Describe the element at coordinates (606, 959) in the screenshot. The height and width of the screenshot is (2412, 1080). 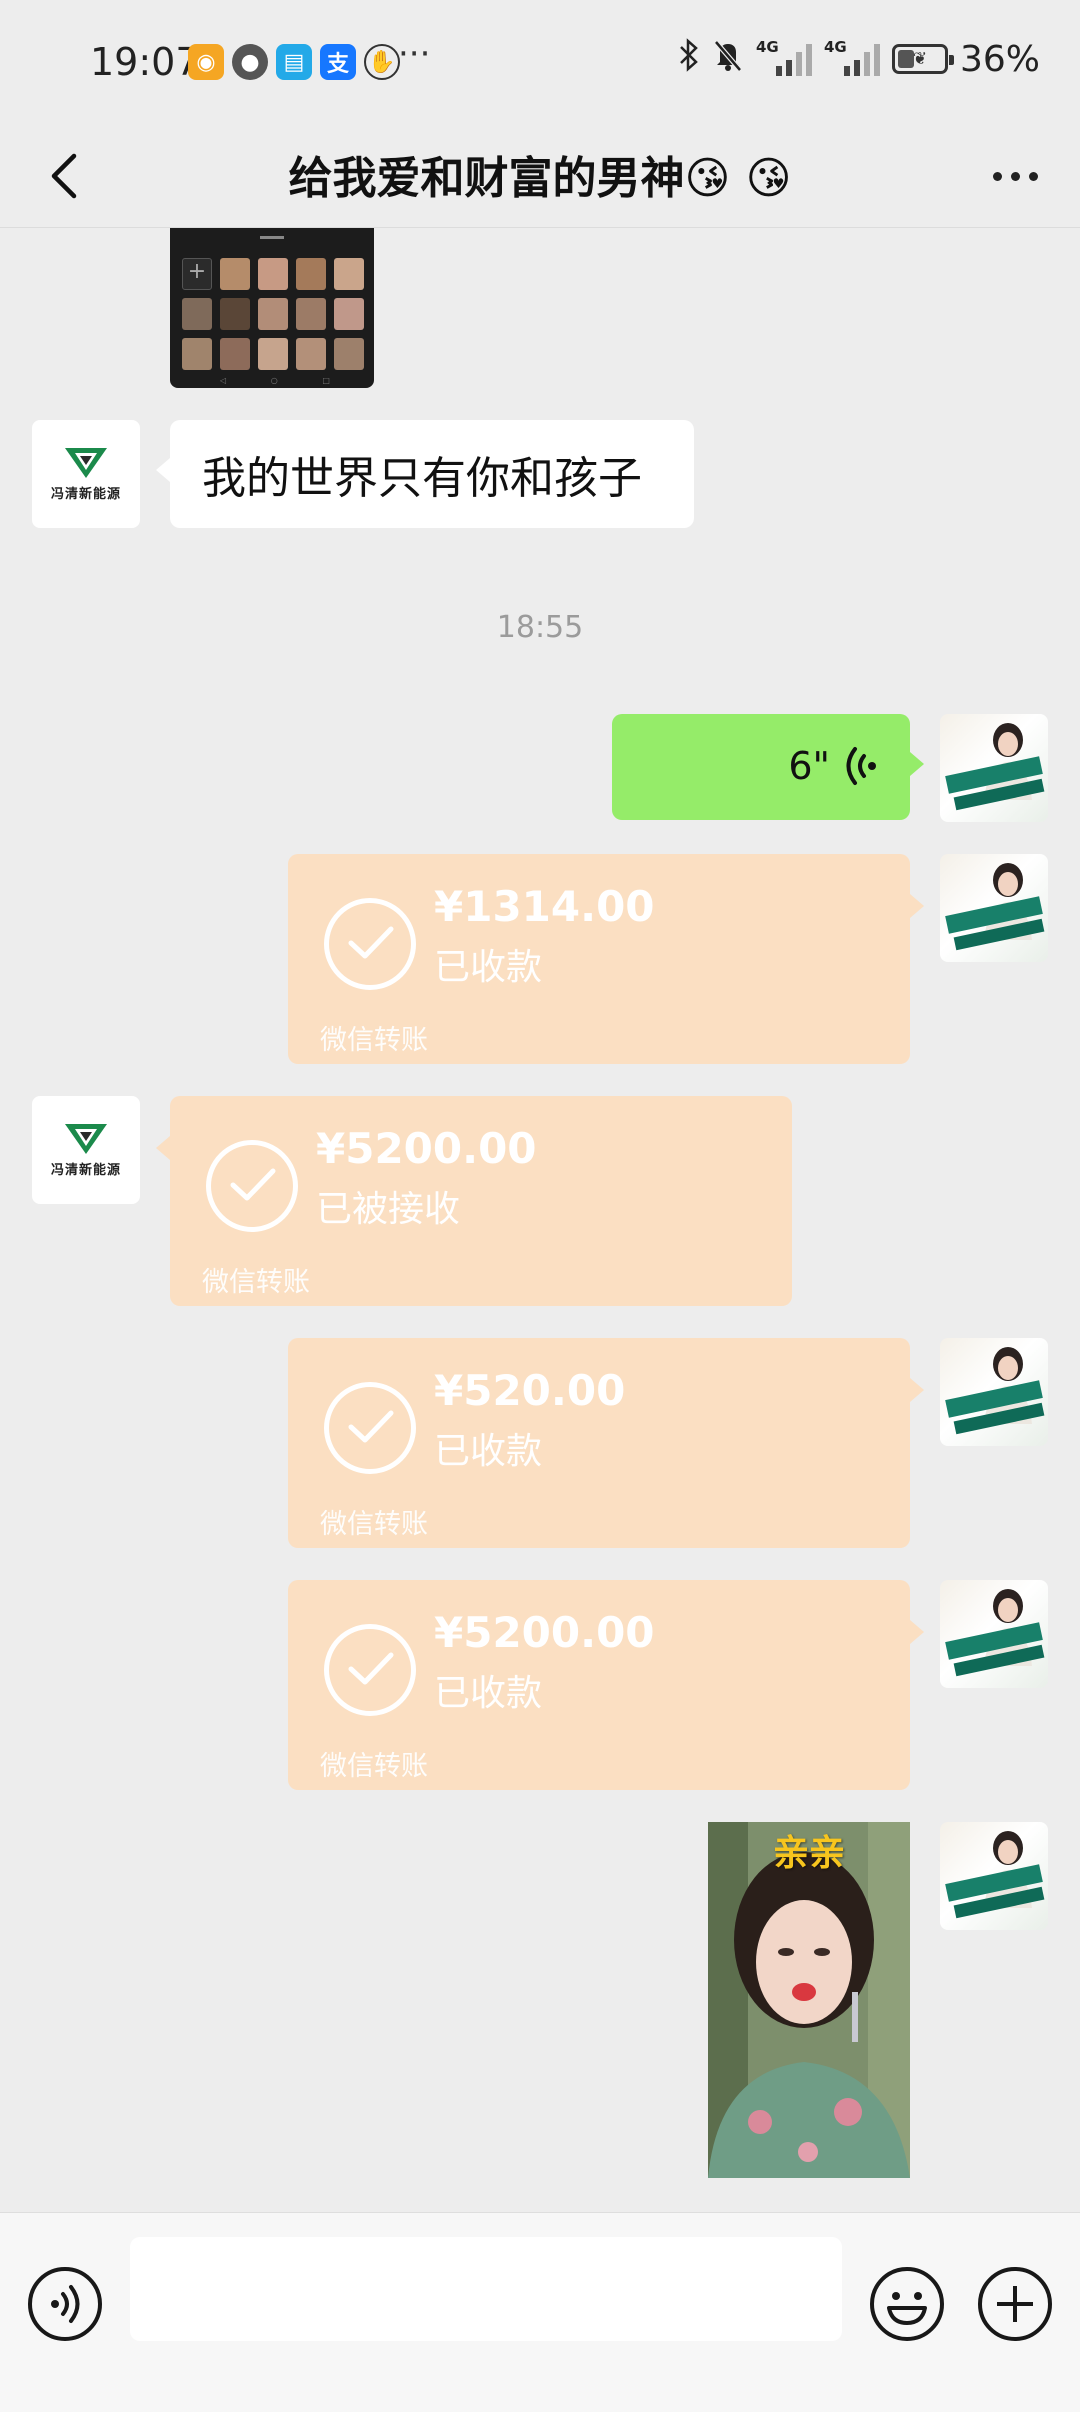
I see `transfer-card: ¥1314.00 已收款 微信转账` at that location.